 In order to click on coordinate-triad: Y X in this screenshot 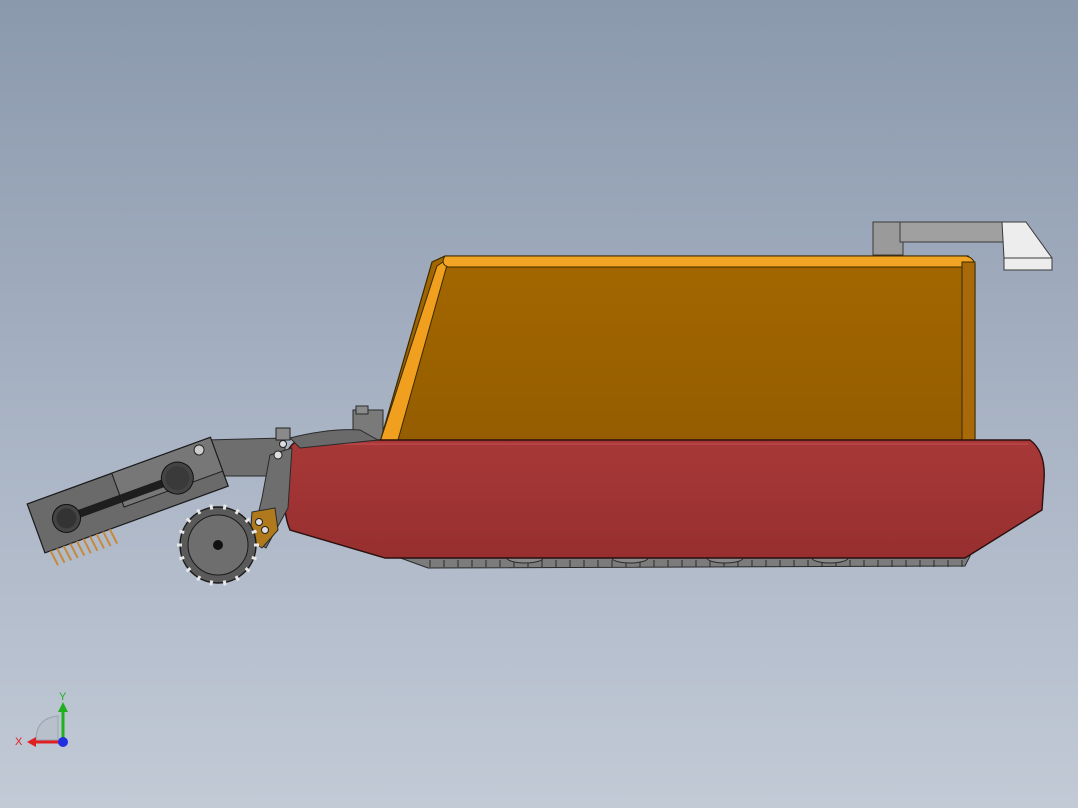, I will do `click(41, 719)`.